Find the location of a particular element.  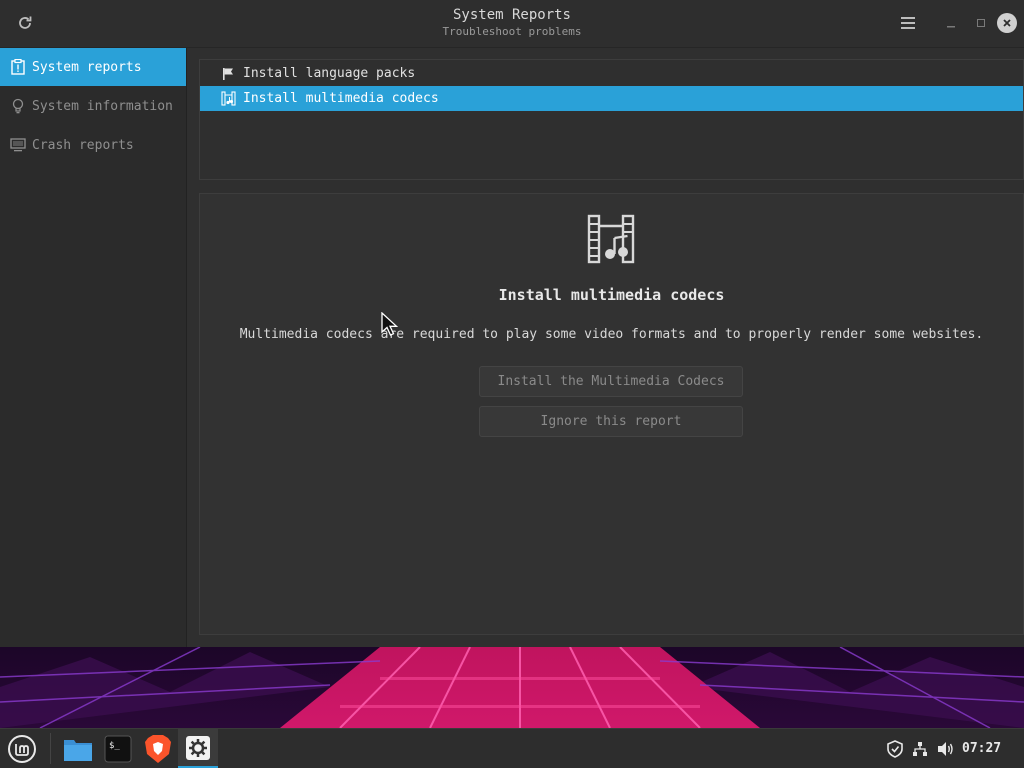

synthwave-grid-image is located at coordinates (512, 687).